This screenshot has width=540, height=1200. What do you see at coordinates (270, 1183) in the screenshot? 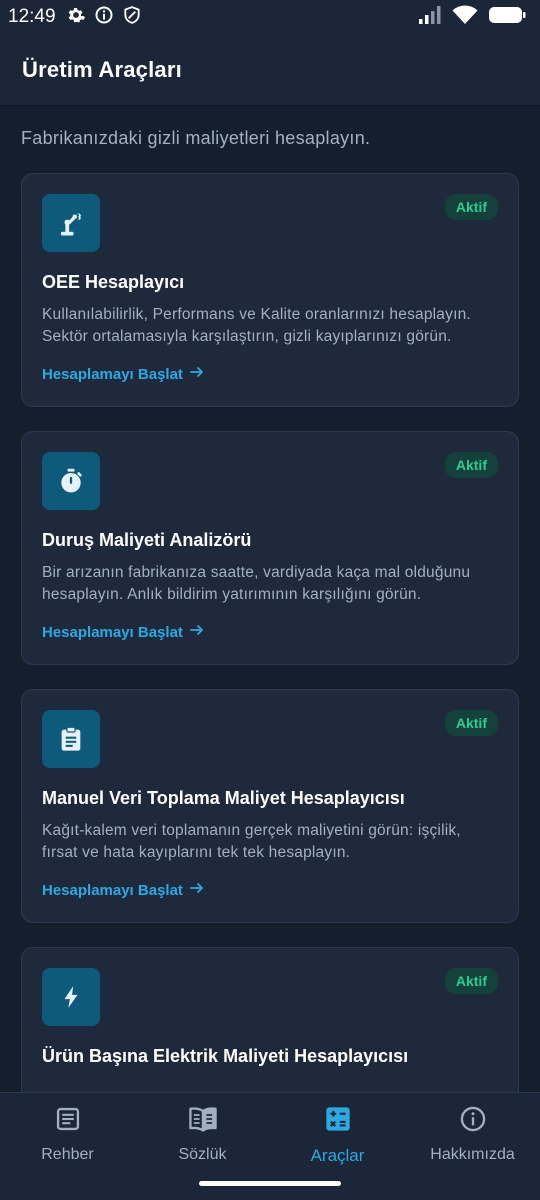
I see `home-indicator` at bounding box center [270, 1183].